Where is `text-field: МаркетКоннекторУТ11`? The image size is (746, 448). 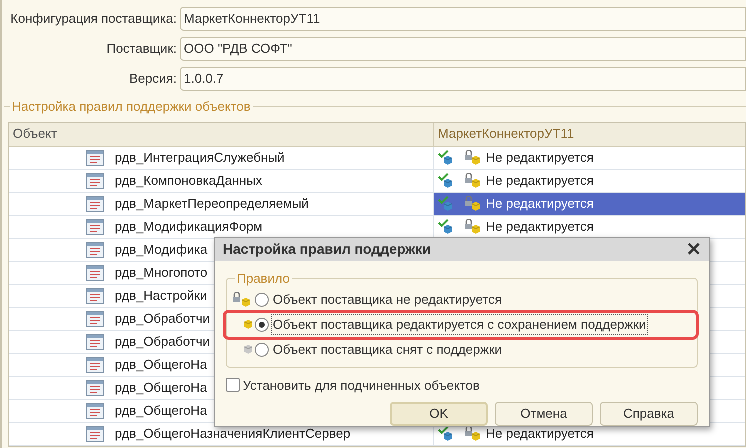 text-field: МаркетКоннекторУТ11 is located at coordinates (463, 19).